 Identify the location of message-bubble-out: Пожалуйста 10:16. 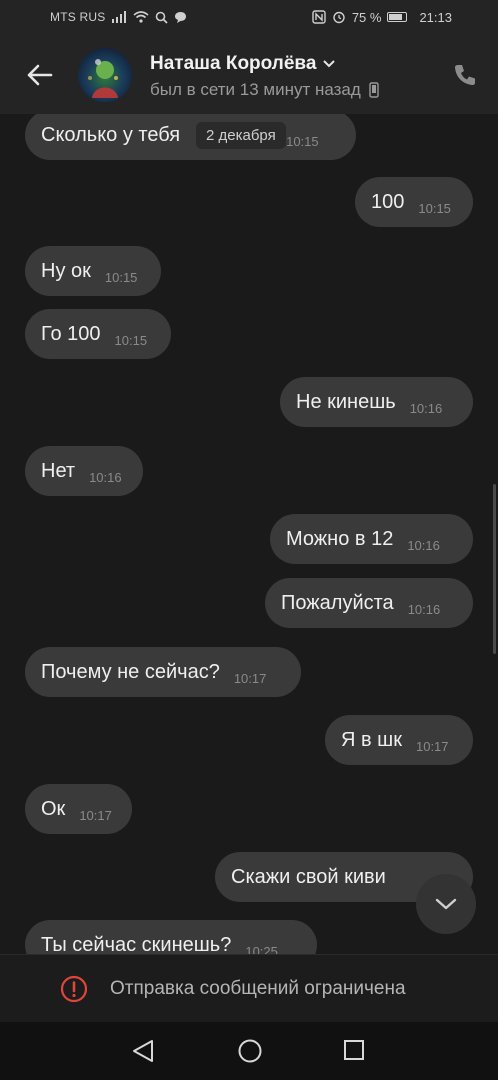
(369, 603).